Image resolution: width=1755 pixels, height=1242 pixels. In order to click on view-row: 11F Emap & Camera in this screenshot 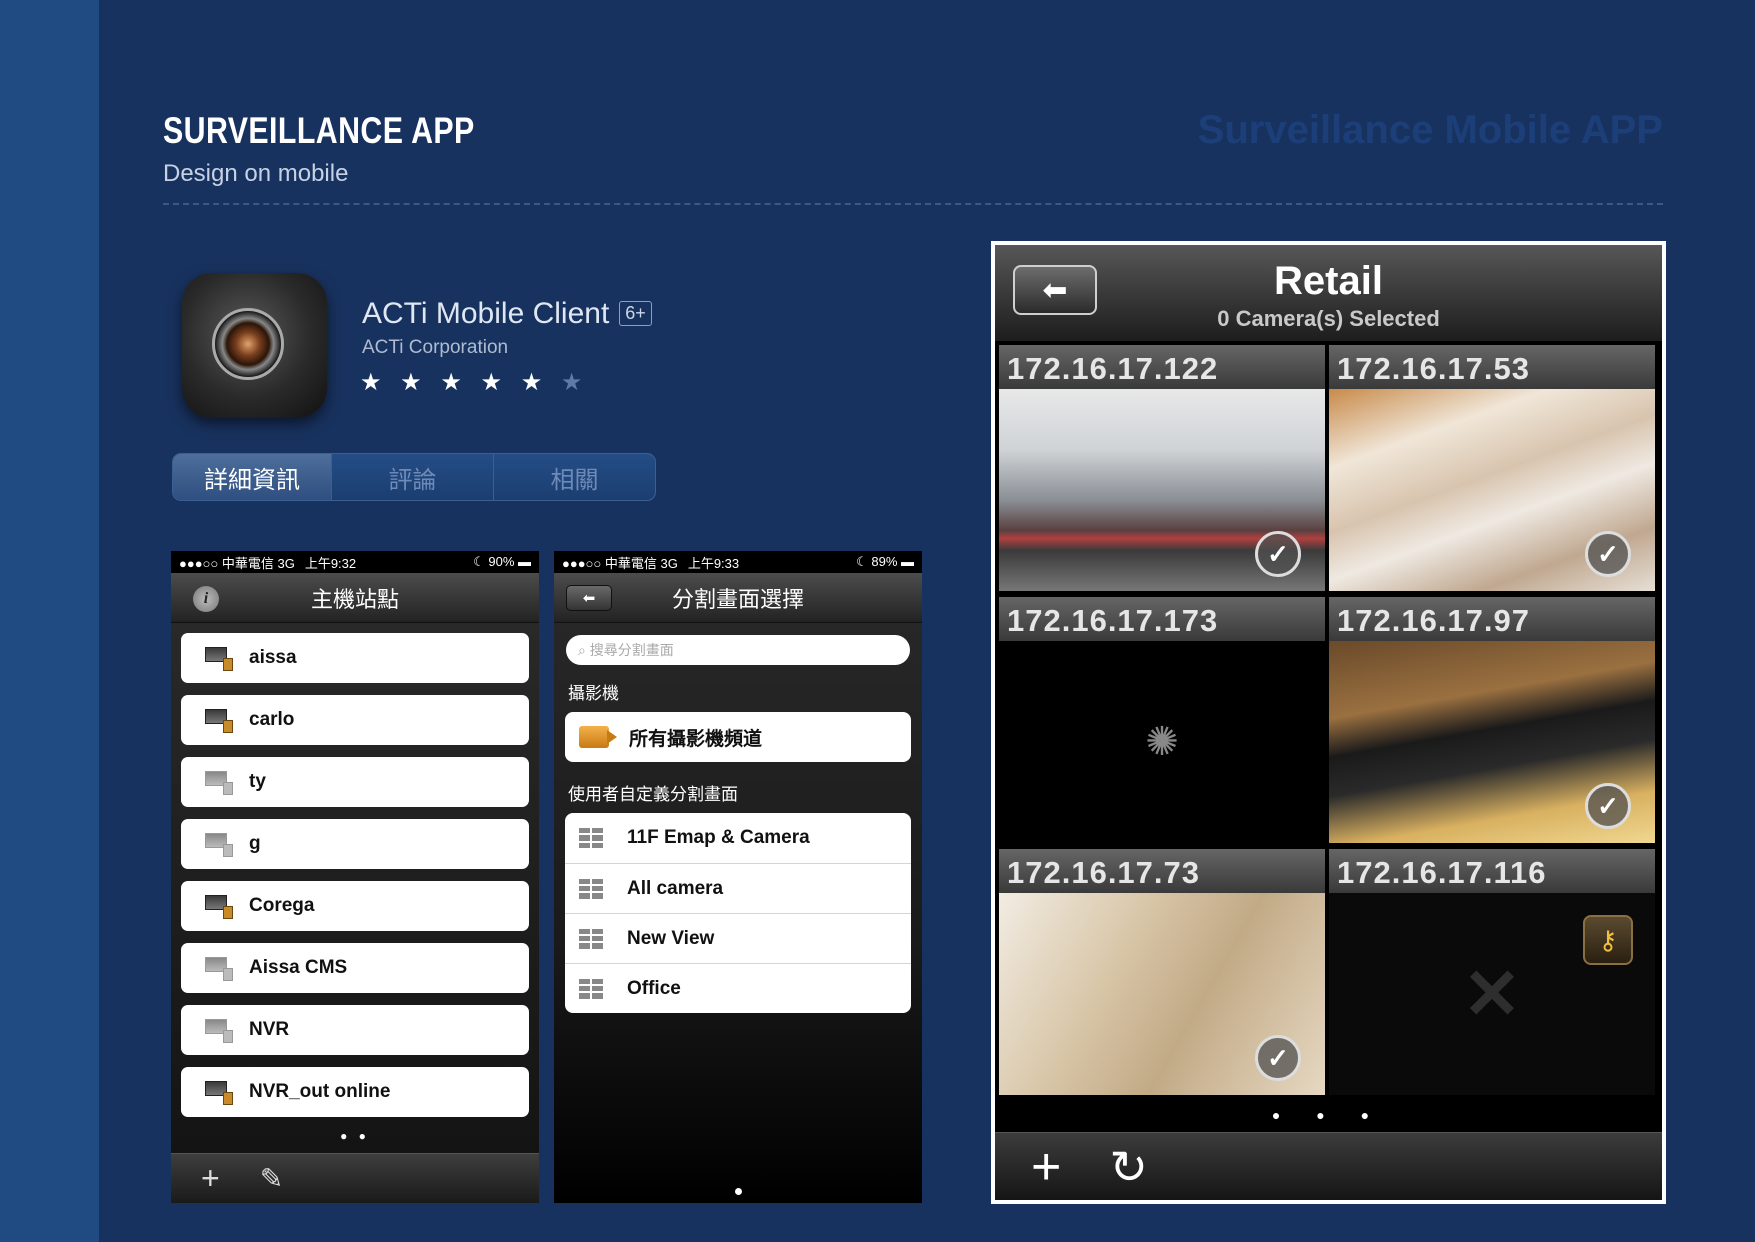, I will do `click(738, 838)`.